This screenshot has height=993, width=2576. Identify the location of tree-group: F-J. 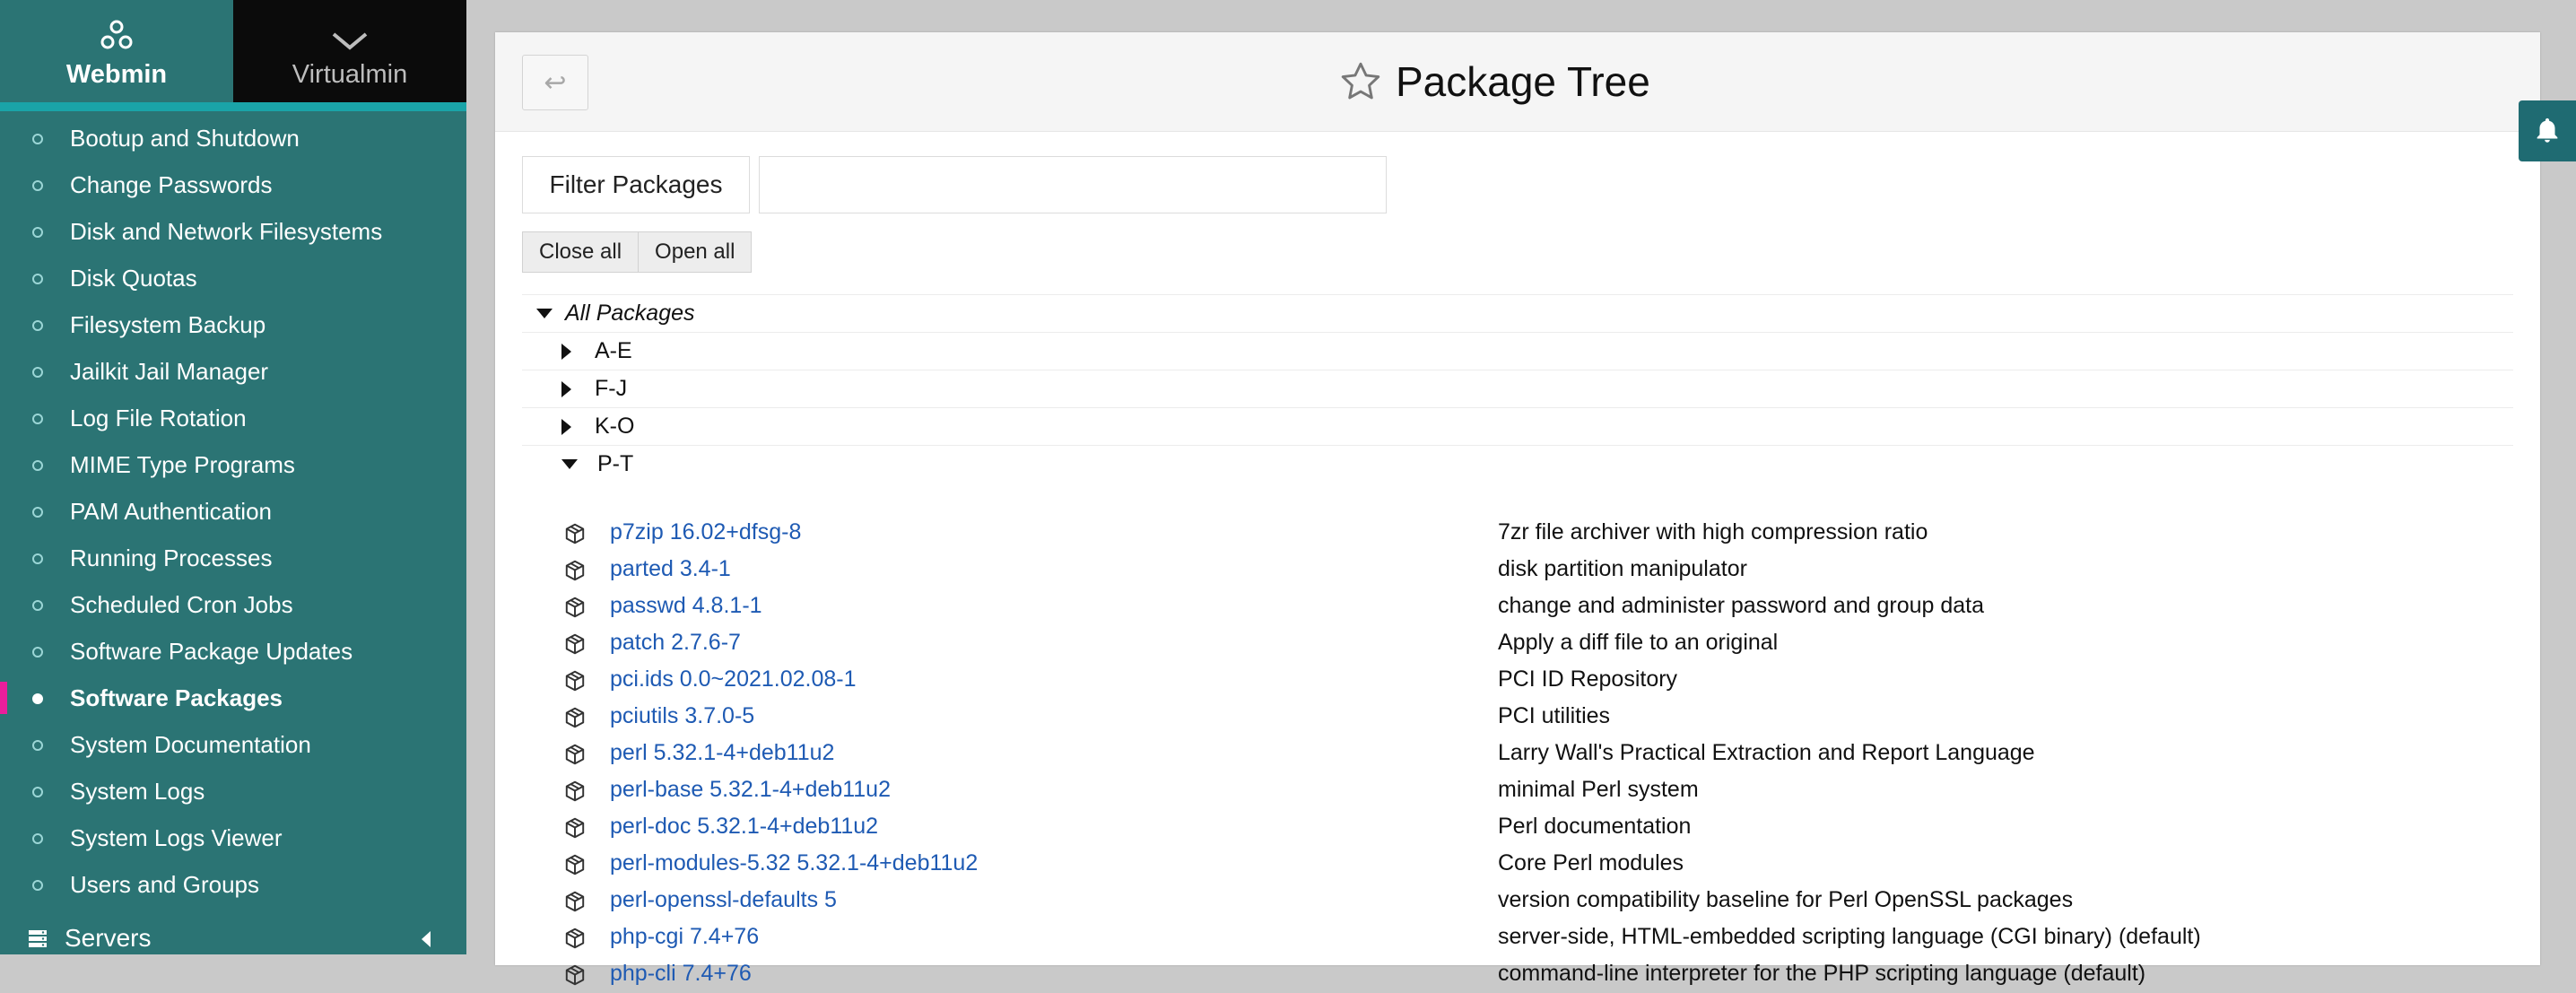
(1517, 388).